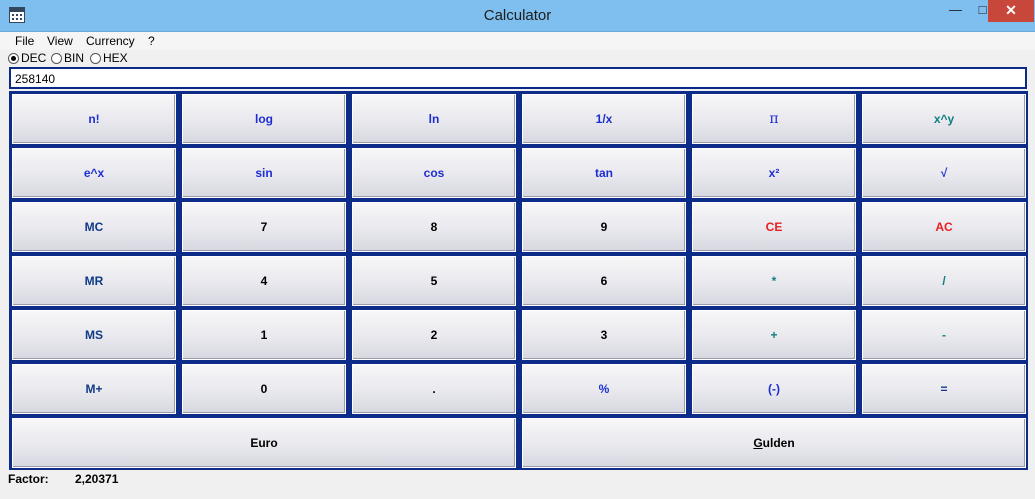 This screenshot has width=1035, height=499. What do you see at coordinates (264, 443) in the screenshot?
I see `key-euro: Euro` at bounding box center [264, 443].